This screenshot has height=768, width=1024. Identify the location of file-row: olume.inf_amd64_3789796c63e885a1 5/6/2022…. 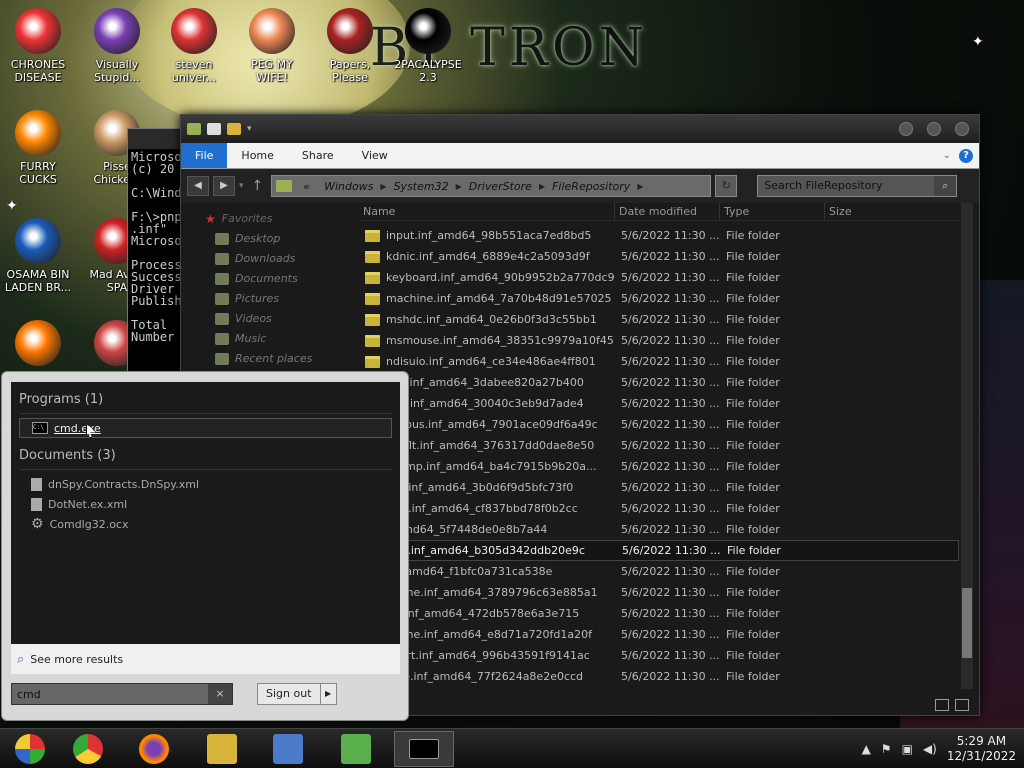
(659, 592).